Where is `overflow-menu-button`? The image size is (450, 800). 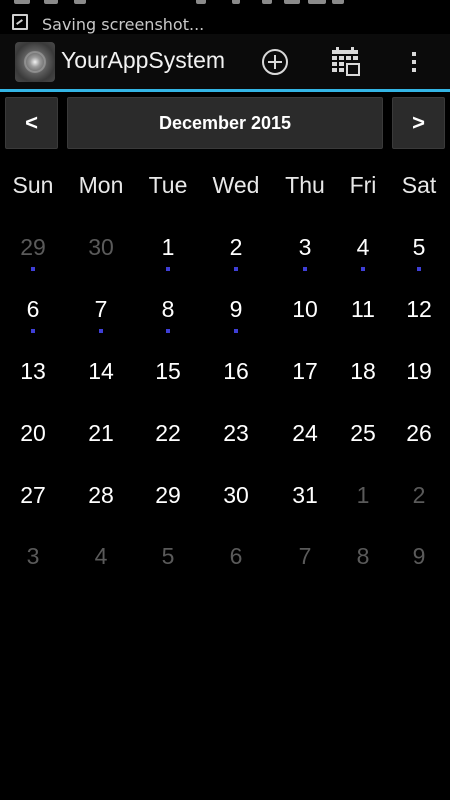 overflow-menu-button is located at coordinates (414, 62).